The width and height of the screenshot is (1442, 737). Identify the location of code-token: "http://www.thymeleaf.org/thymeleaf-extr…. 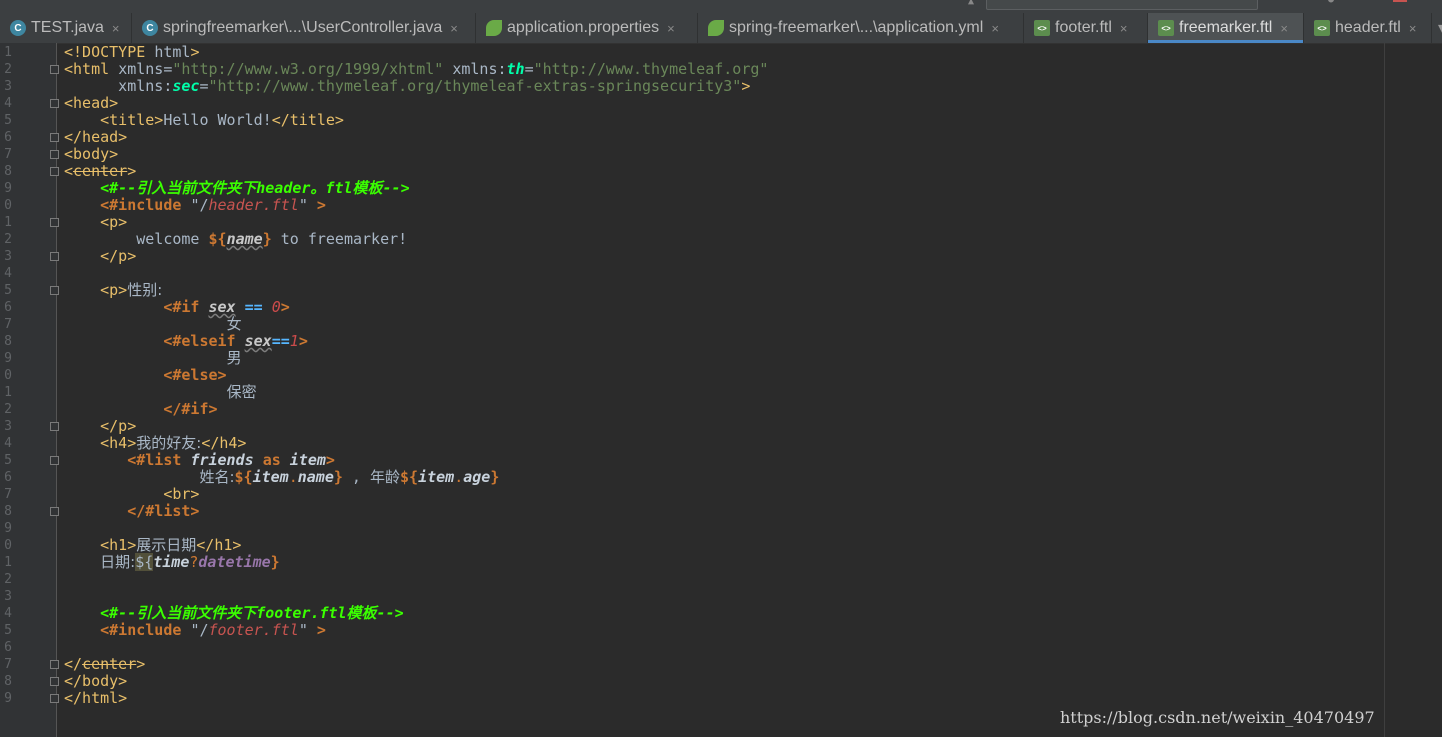
(475, 86).